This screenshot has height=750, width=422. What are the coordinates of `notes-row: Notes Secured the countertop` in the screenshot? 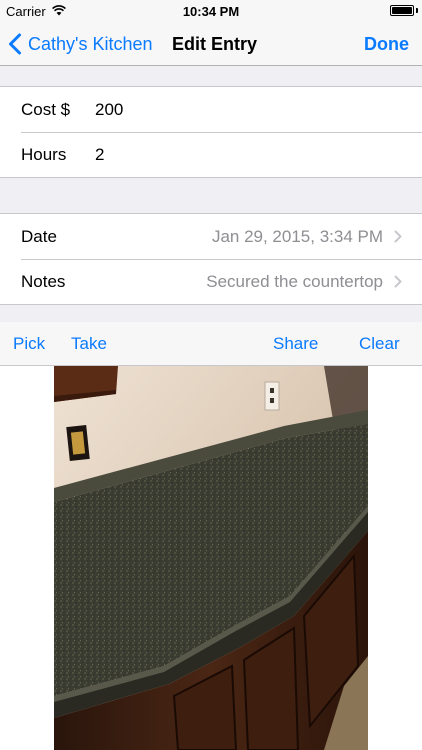 It's located at (211, 281).